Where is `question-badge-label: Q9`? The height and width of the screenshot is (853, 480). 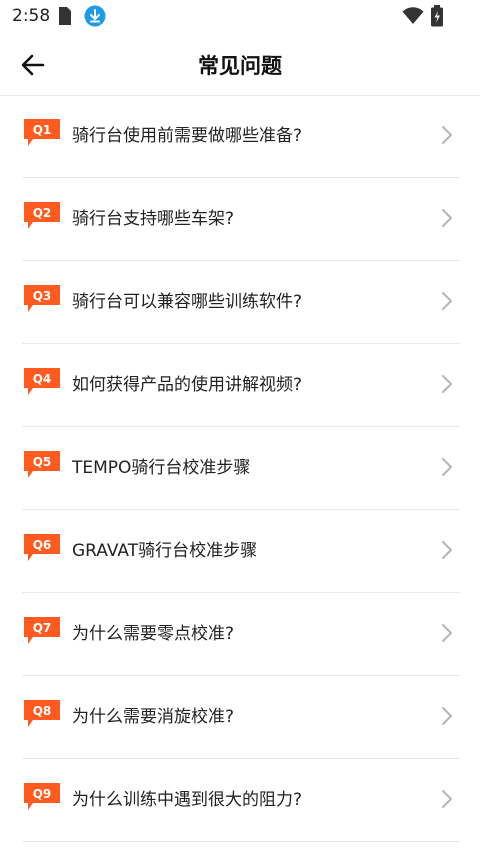 question-badge-label: Q9 is located at coordinates (42, 794).